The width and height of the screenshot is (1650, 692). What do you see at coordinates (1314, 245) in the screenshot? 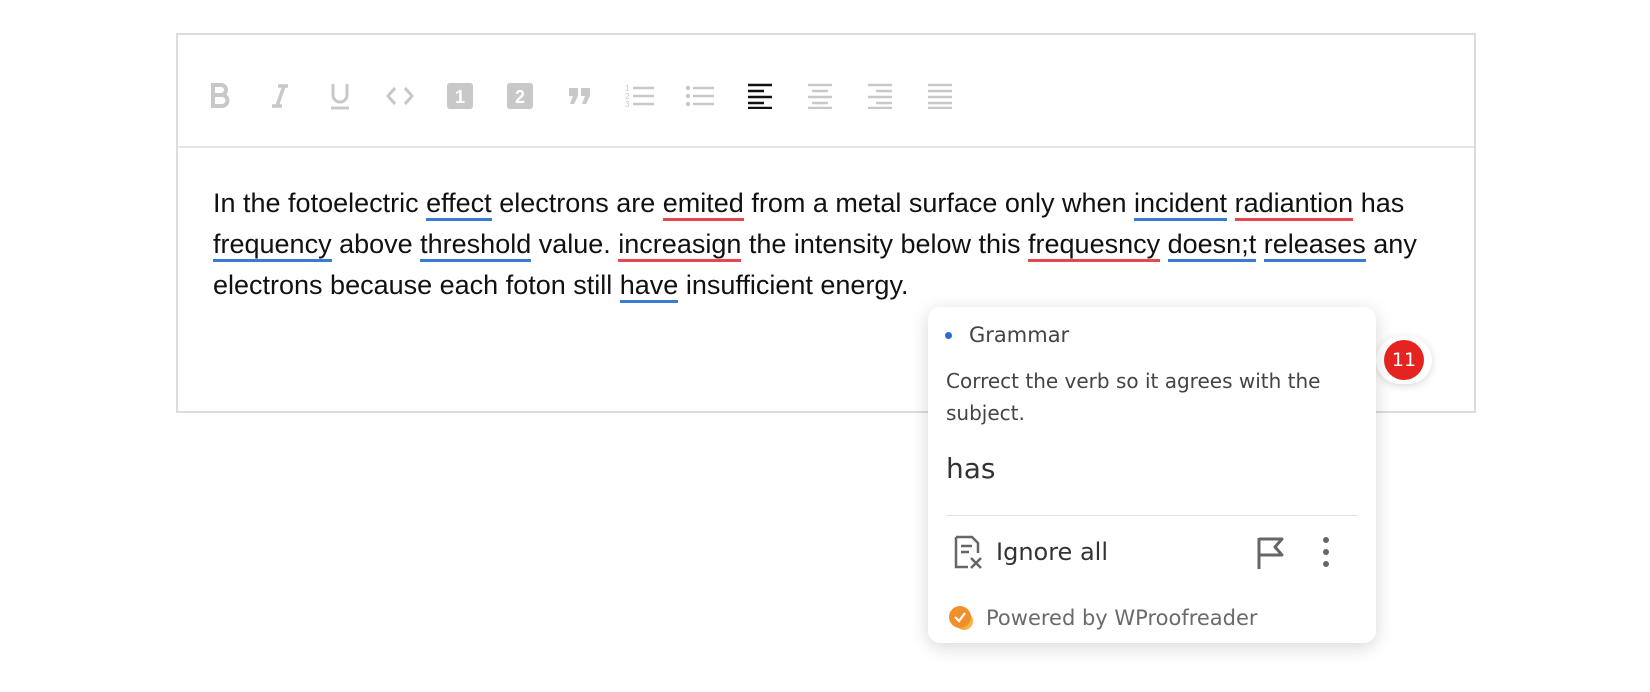
I see `grammar-issue: releases` at bounding box center [1314, 245].